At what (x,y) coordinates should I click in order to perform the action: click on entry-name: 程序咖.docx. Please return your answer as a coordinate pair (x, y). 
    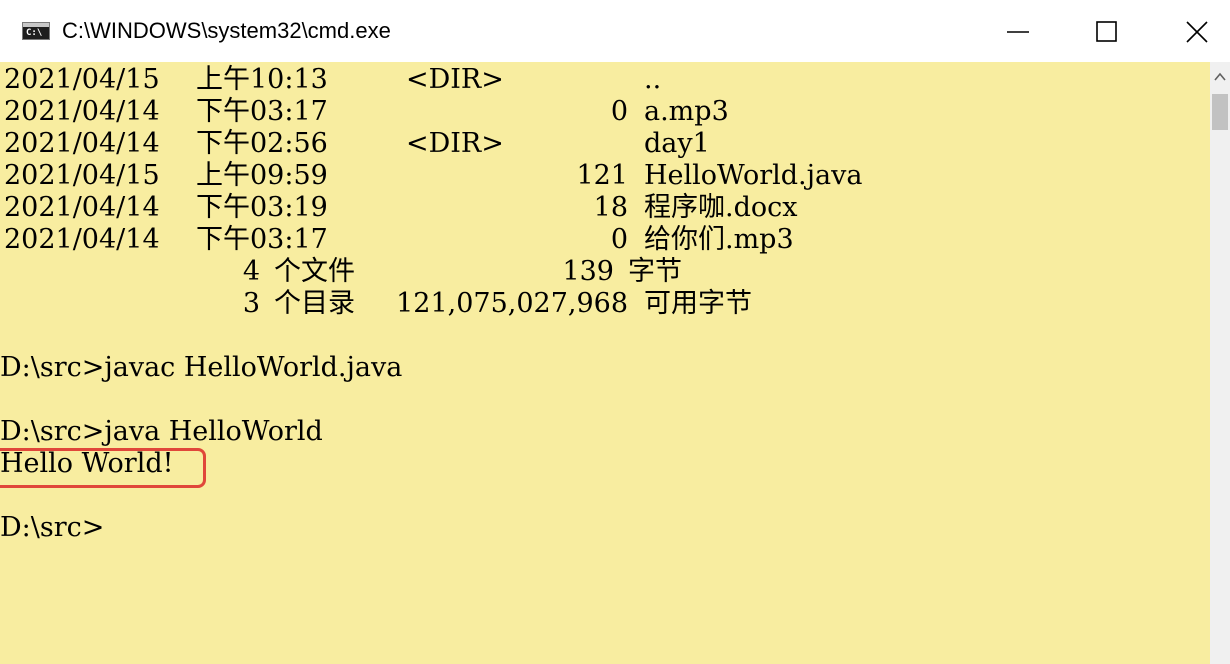
    Looking at the image, I should click on (721, 207).